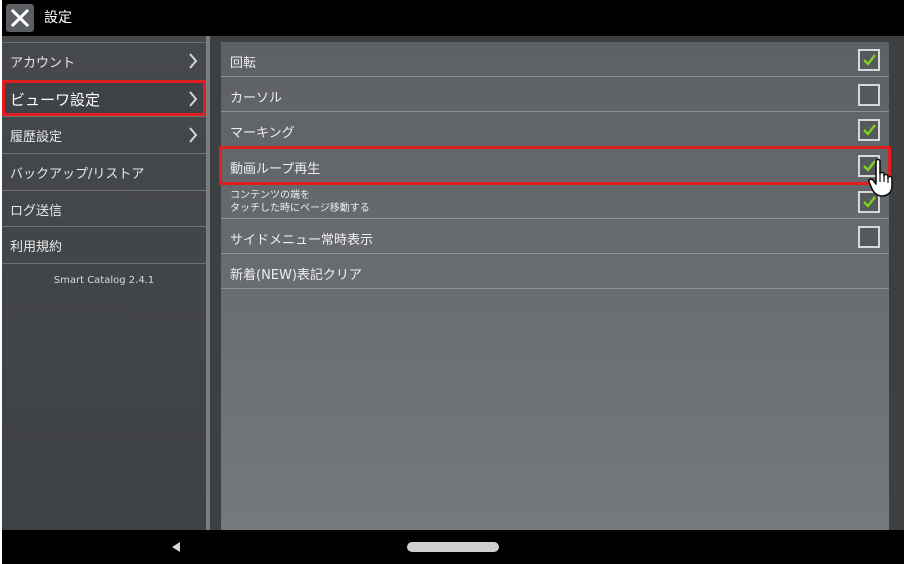  Describe the element at coordinates (104, 208) in the screenshot. I see `sidebar-item-log-send: ログ送信` at that location.